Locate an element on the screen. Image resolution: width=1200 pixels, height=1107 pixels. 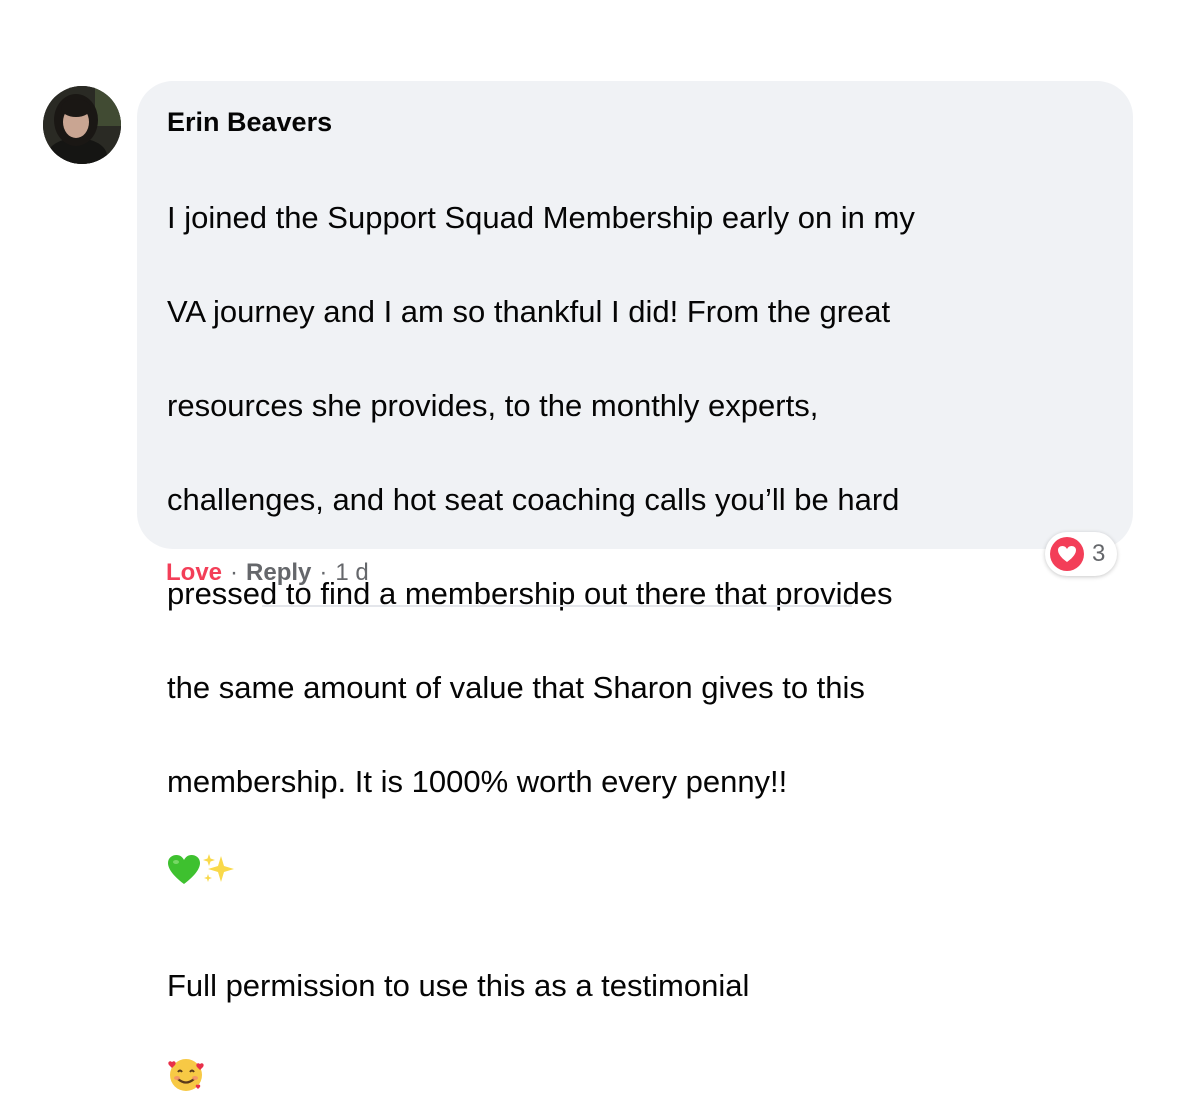
avatar is located at coordinates (82, 125).